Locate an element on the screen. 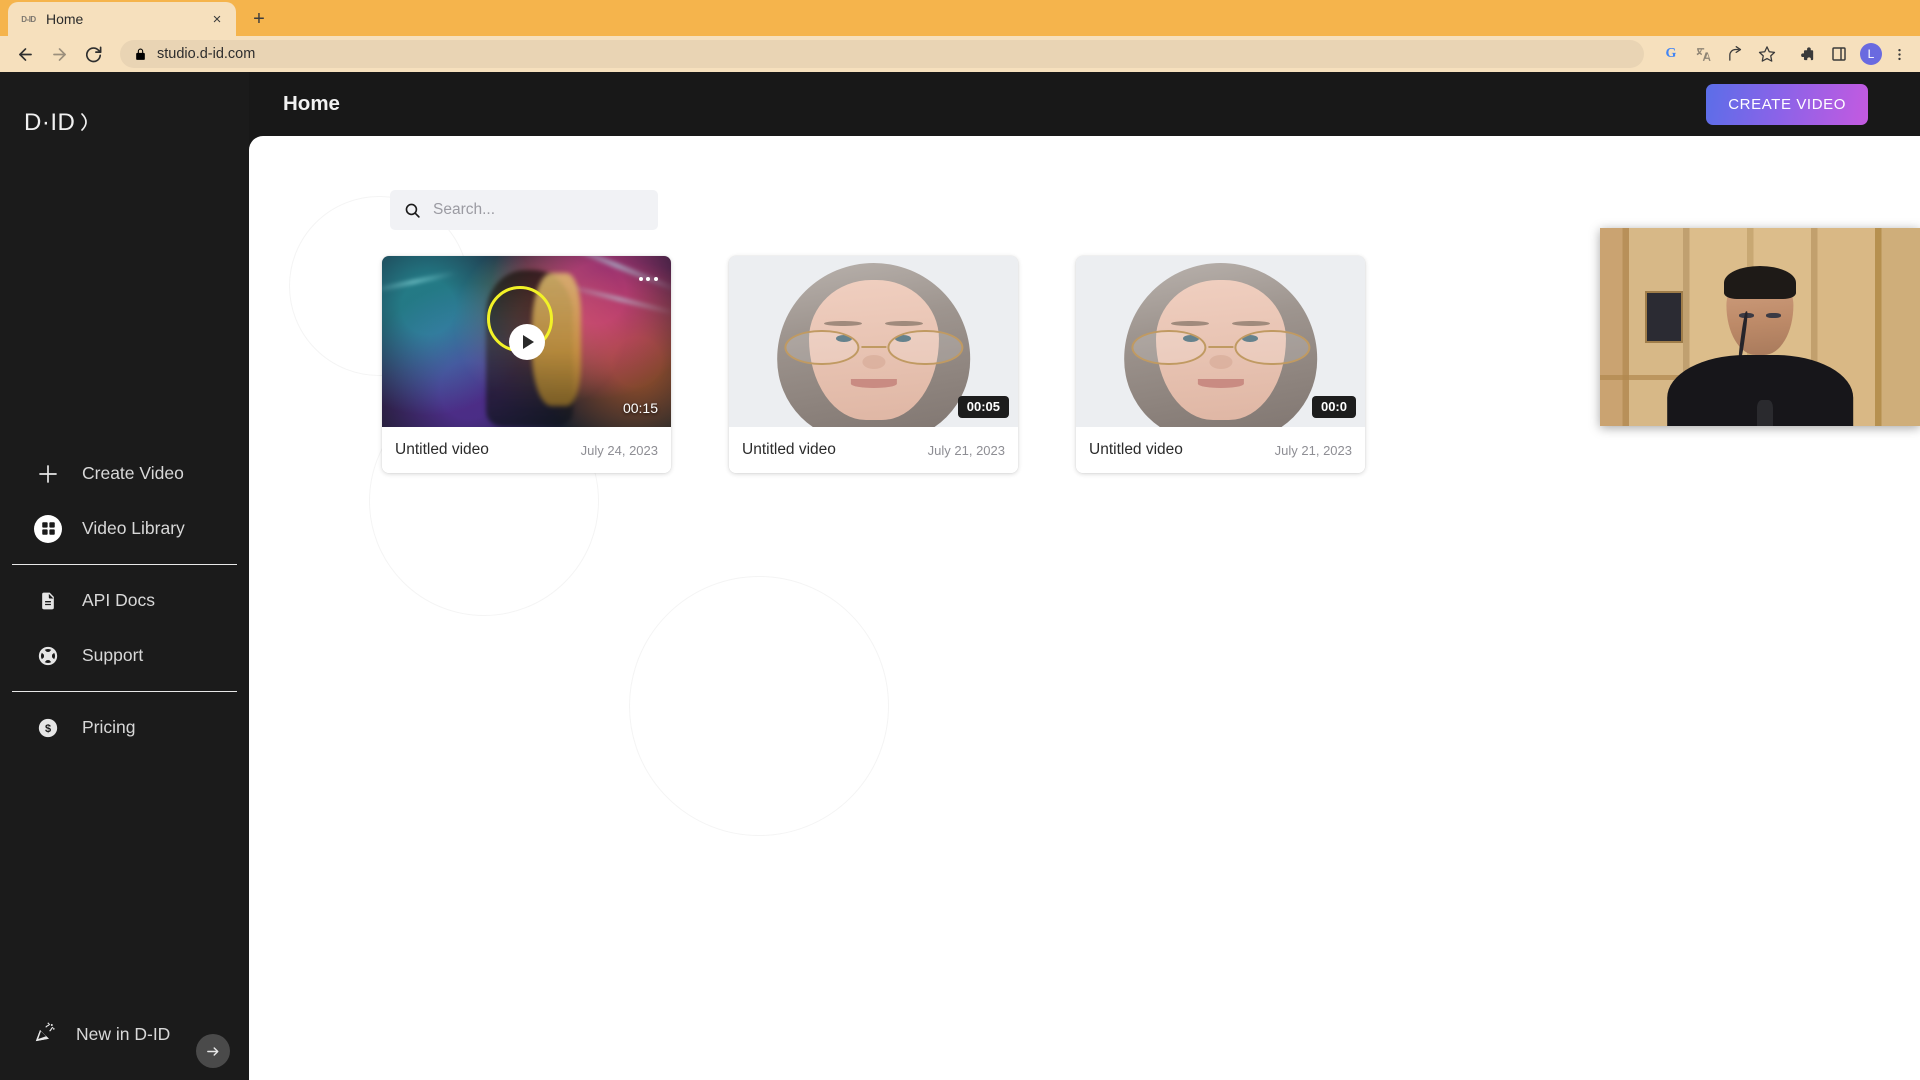 The height and width of the screenshot is (1080, 1920). sidebar-item-support: Support is located at coordinates (124, 655).